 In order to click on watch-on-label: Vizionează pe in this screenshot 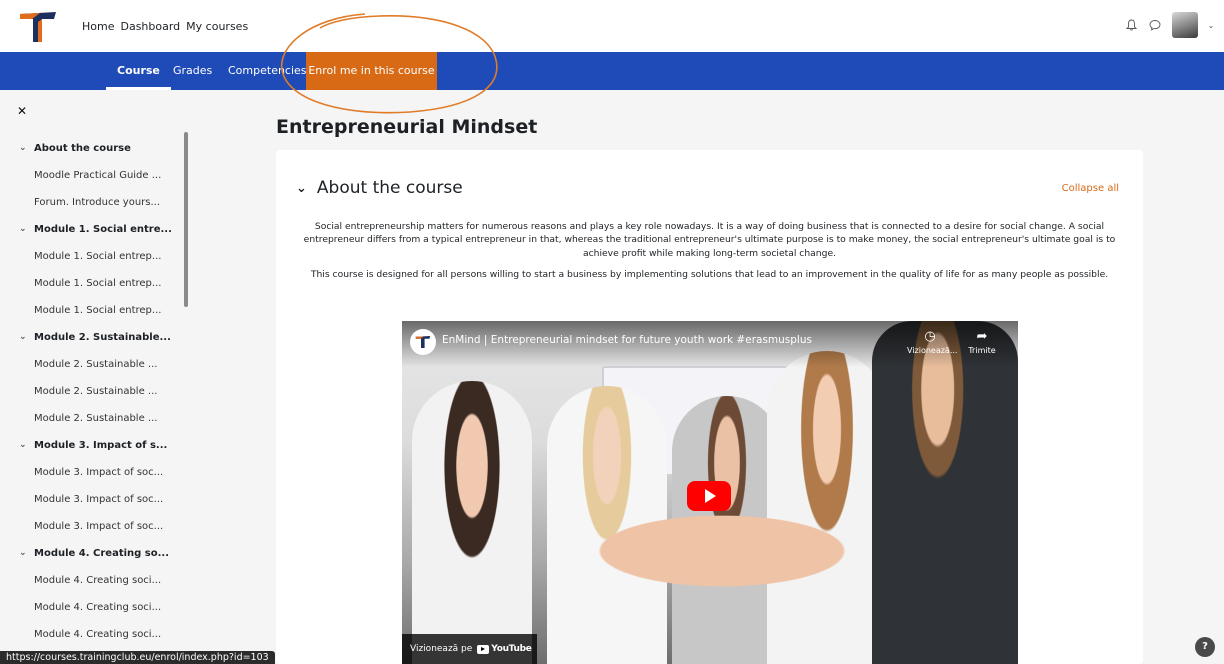, I will do `click(441, 649)`.